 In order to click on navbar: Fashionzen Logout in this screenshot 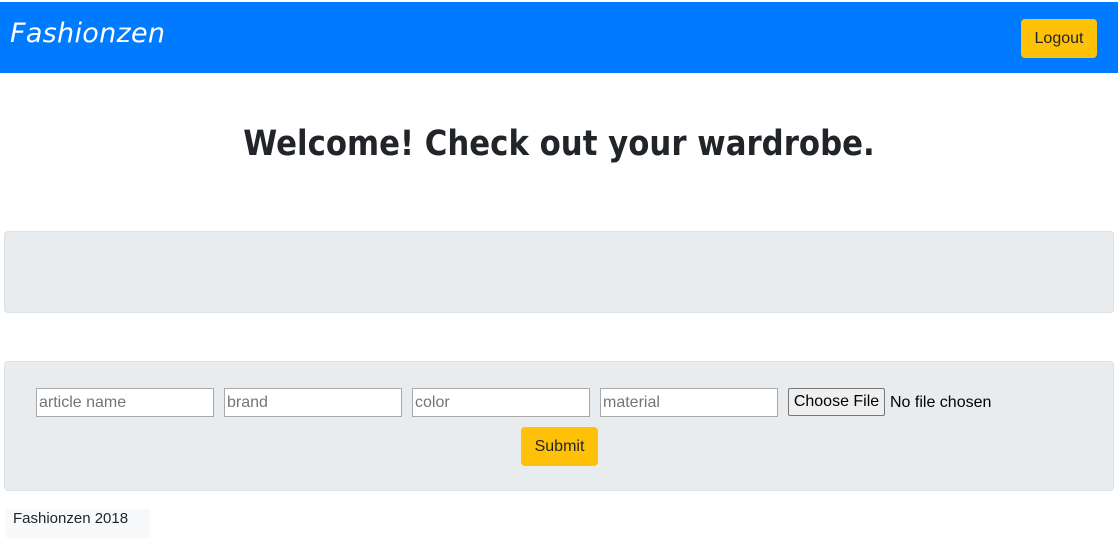, I will do `click(559, 37)`.